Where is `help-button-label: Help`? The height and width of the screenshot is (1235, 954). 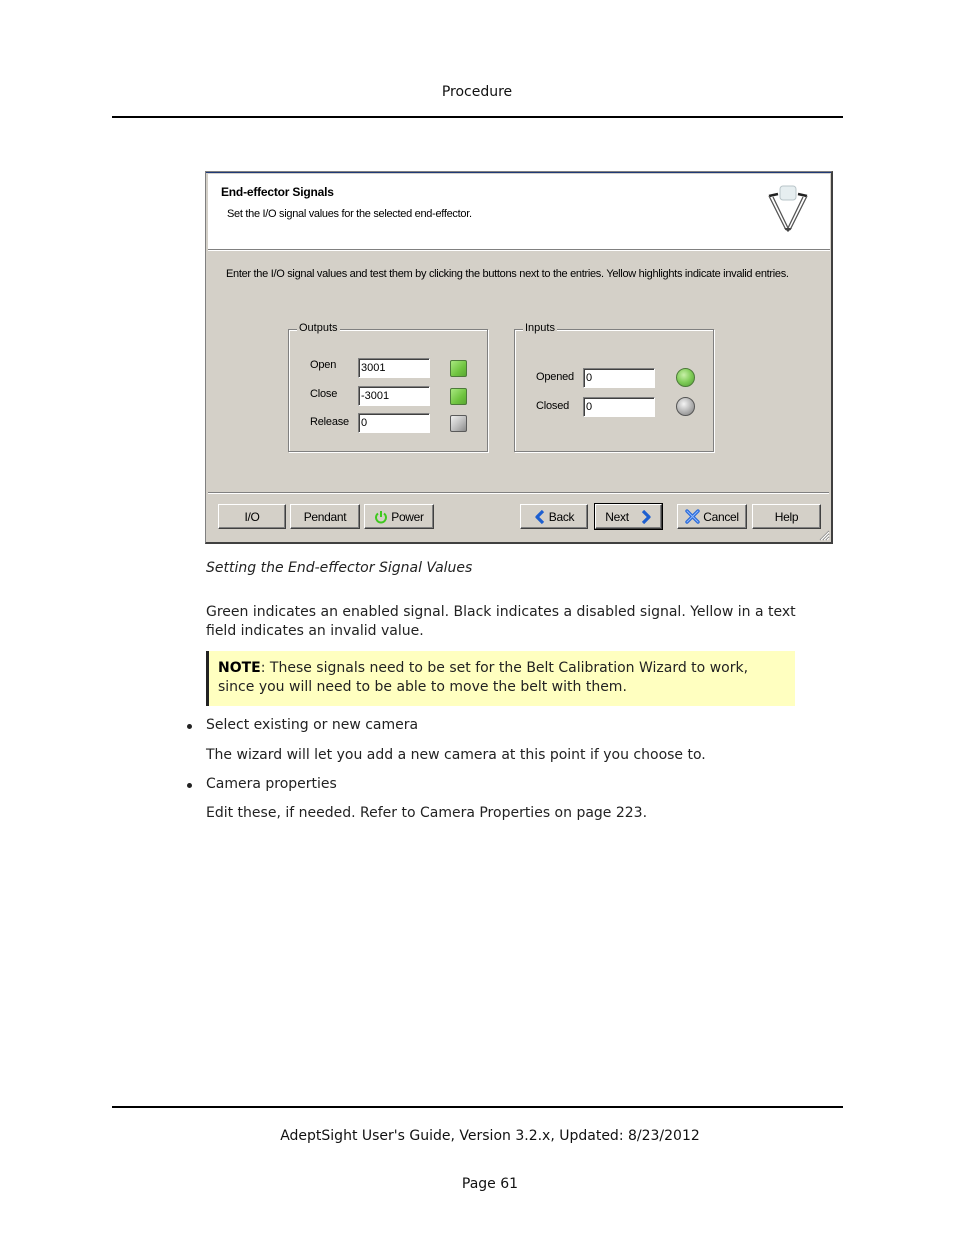
help-button-label: Help is located at coordinates (786, 516).